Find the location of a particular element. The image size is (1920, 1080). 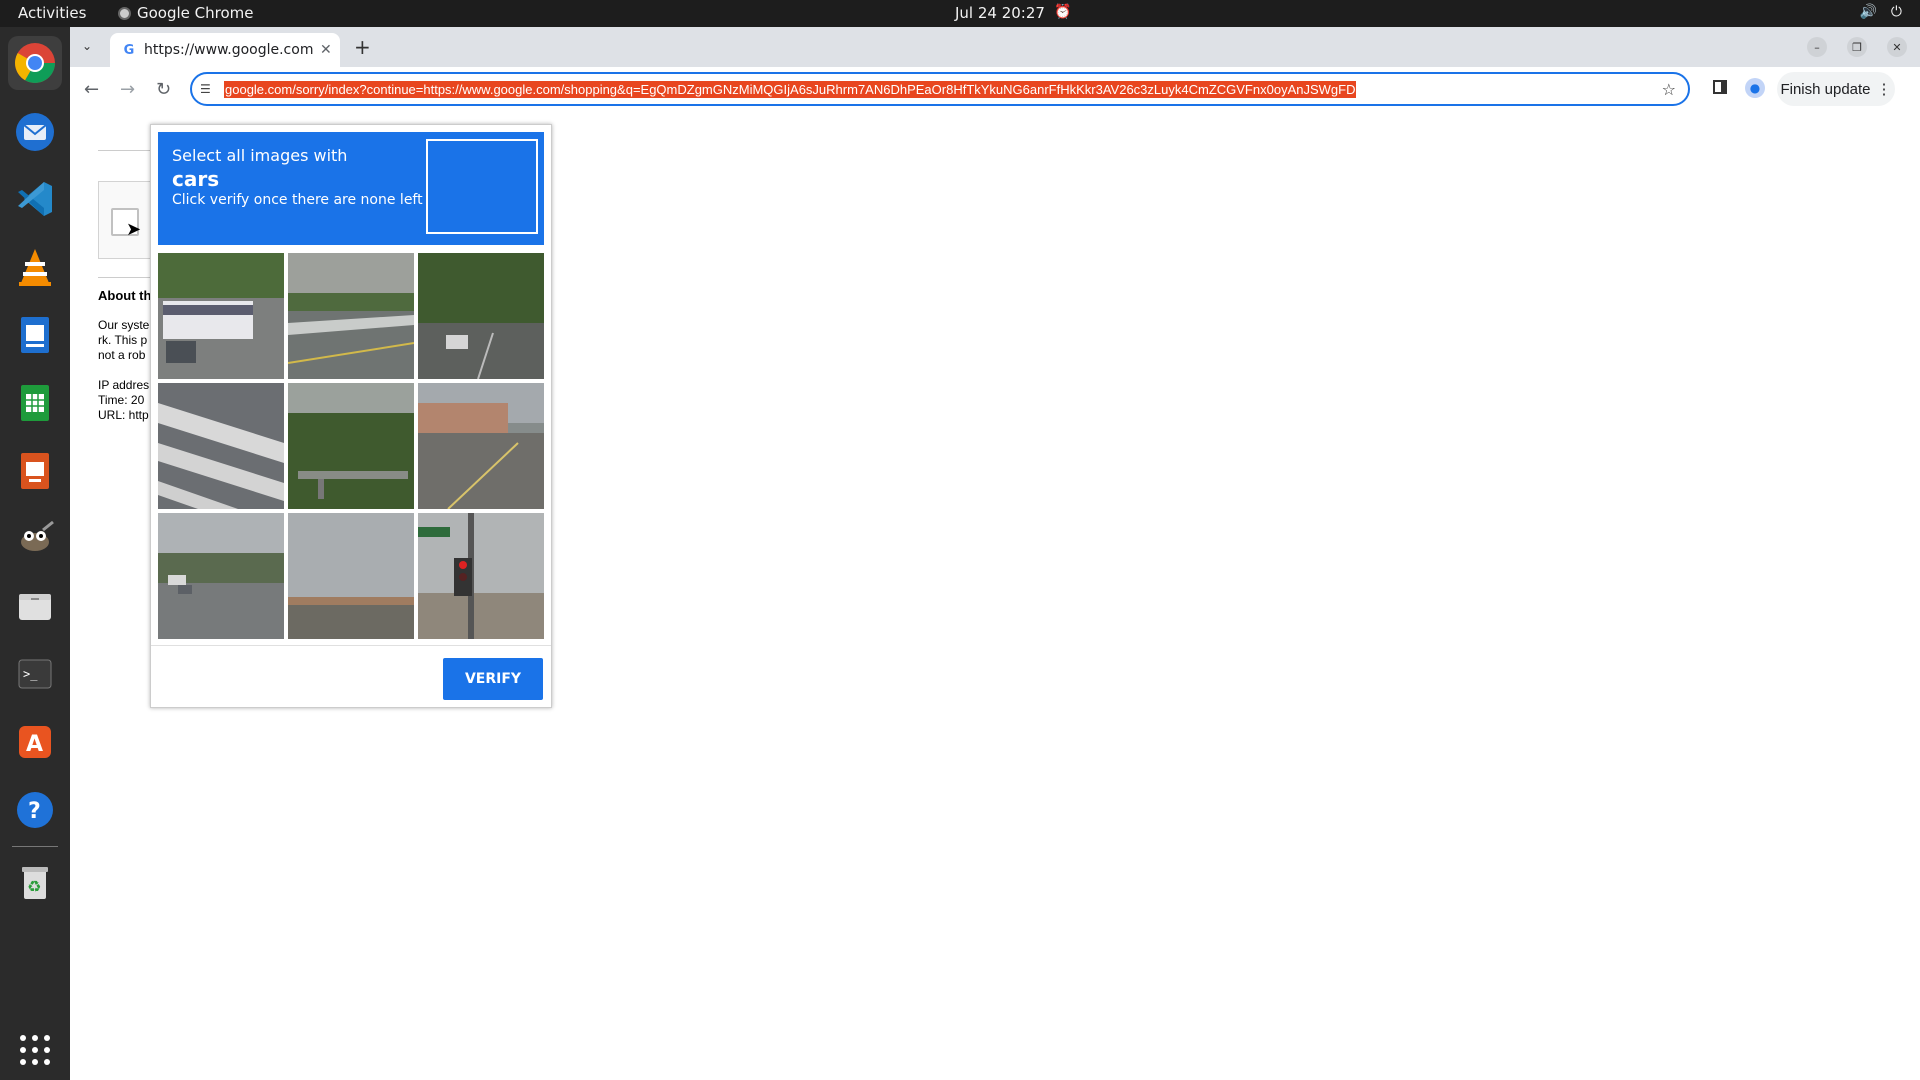

side-panel-icon is located at coordinates (1720, 87).